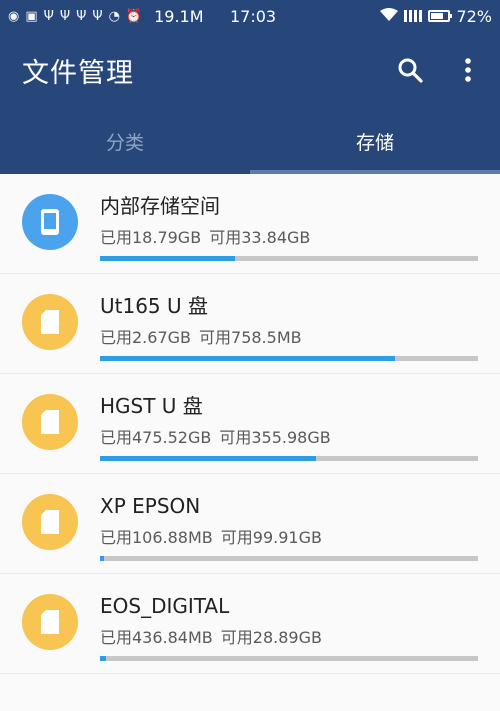  What do you see at coordinates (165, 606) in the screenshot?
I see `storage-name: EOS_DIGITAL` at bounding box center [165, 606].